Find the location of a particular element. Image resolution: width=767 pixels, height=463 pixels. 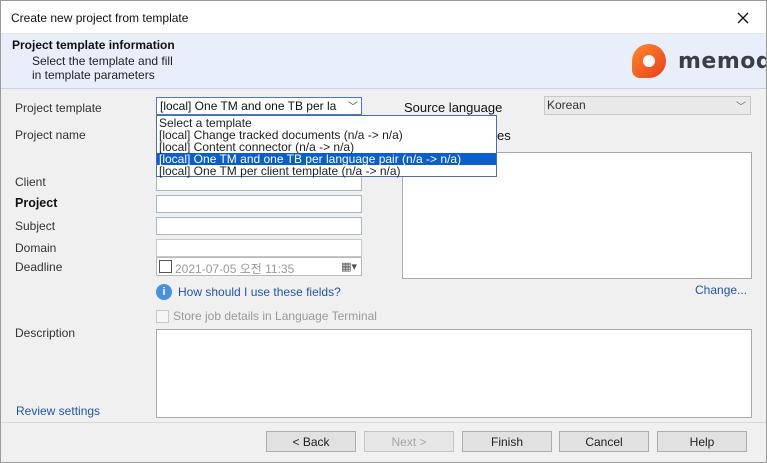

memoq-logo-icon is located at coordinates (649, 61).